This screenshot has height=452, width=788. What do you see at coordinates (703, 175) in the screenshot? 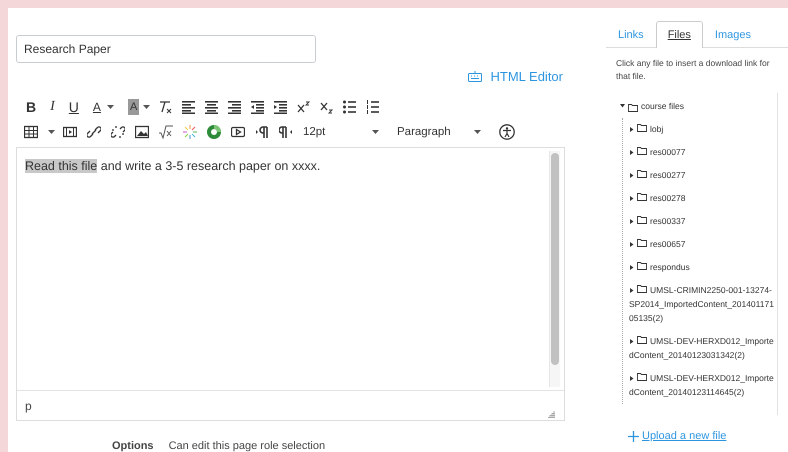
I see `tree-item: res00277` at bounding box center [703, 175].